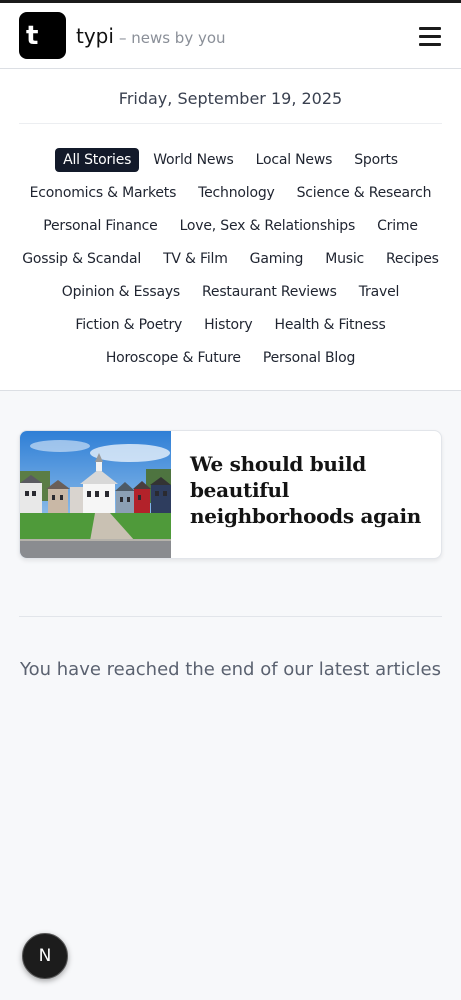 Image resolution: width=461 pixels, height=1000 pixels. I want to click on category-gaming: Gaming, so click(277, 259).